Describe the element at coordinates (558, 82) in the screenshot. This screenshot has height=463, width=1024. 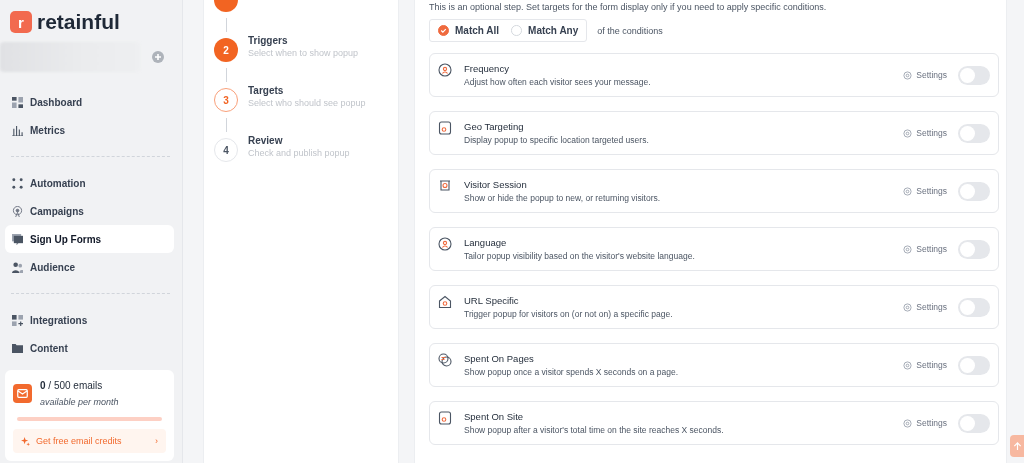
I see `condition-description: Adjust how often each visitor sees your message.` at that location.